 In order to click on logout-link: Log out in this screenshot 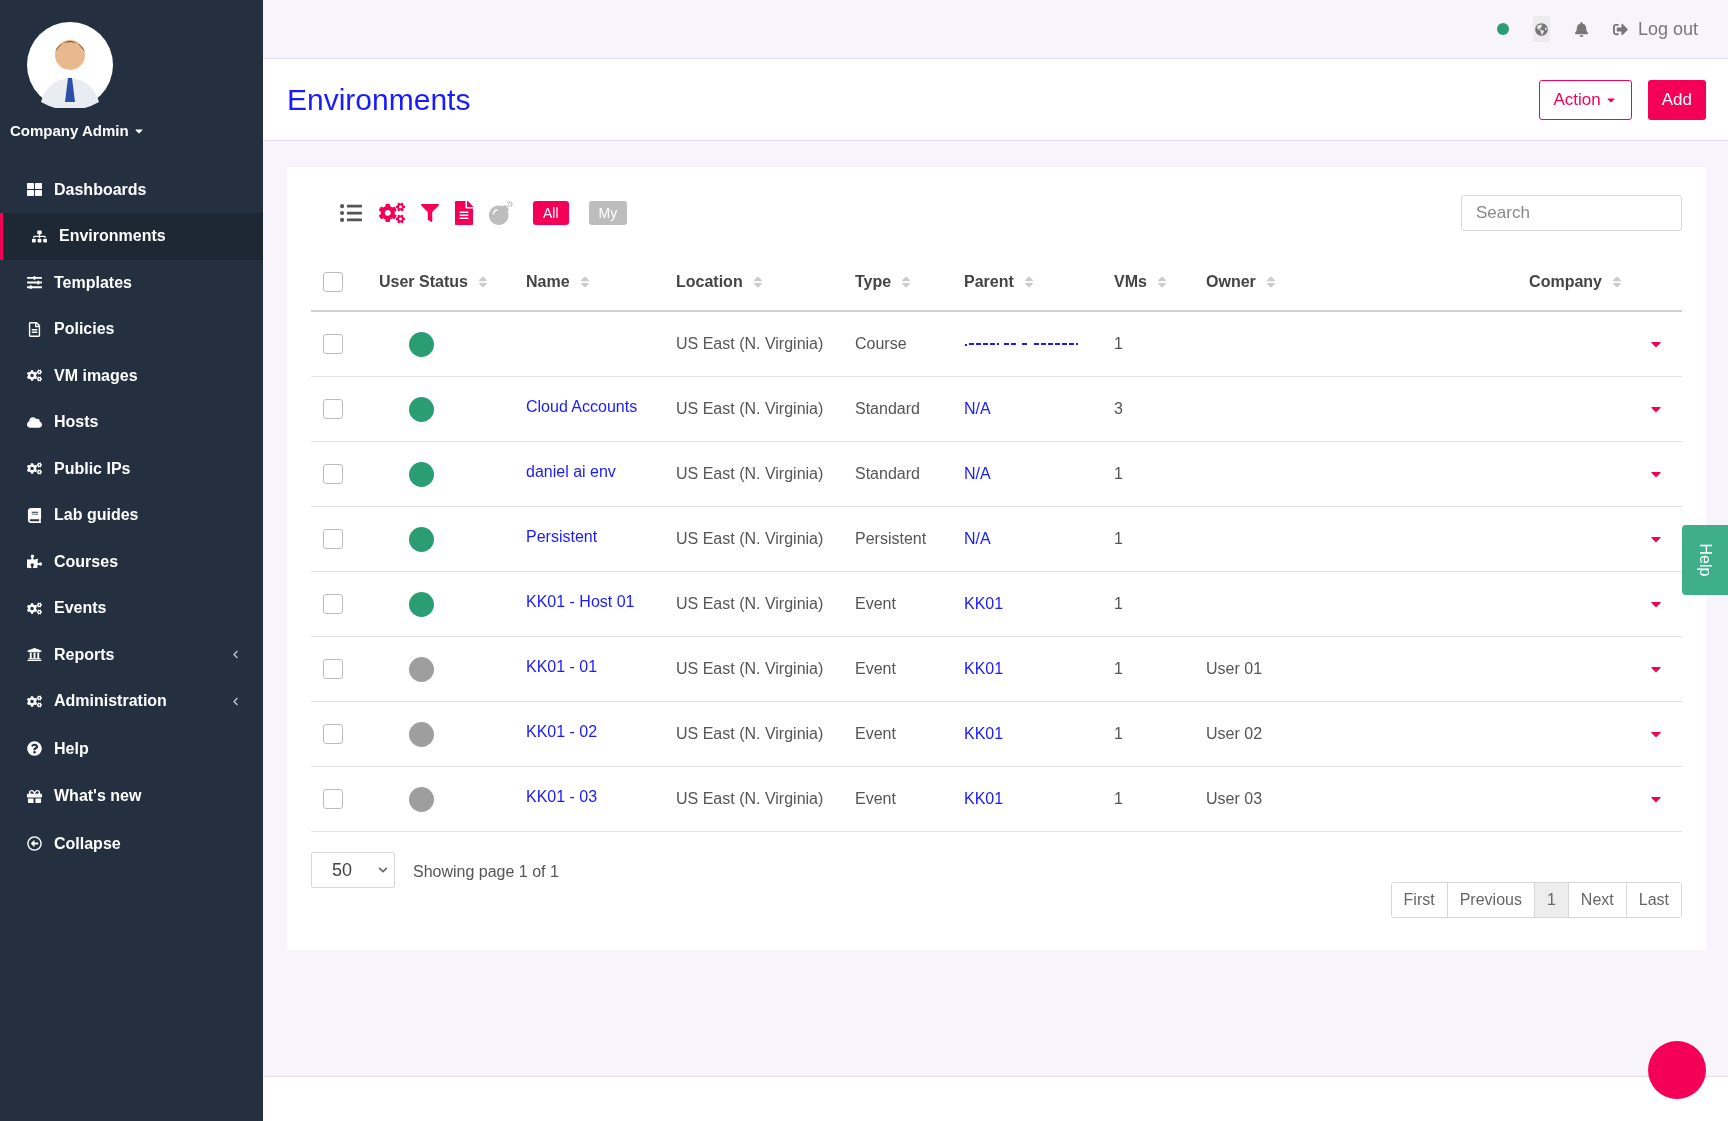, I will do `click(1655, 29)`.